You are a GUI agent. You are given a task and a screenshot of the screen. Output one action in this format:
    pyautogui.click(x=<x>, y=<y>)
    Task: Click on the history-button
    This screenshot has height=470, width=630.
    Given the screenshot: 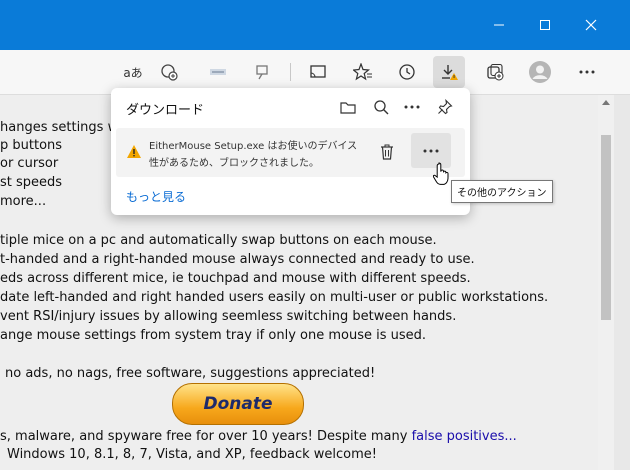 What is the action you would take?
    pyautogui.click(x=407, y=72)
    